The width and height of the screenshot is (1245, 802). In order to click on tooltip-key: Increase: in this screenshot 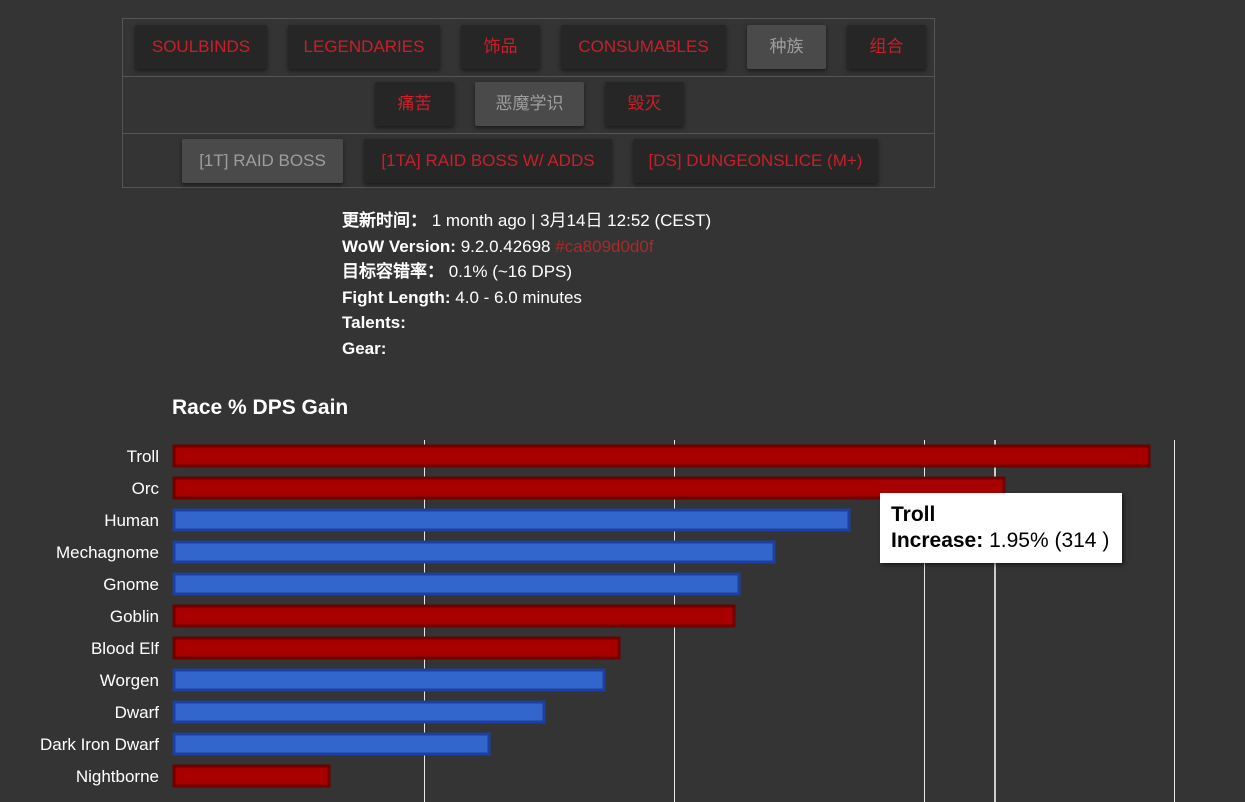, I will do `click(937, 540)`.